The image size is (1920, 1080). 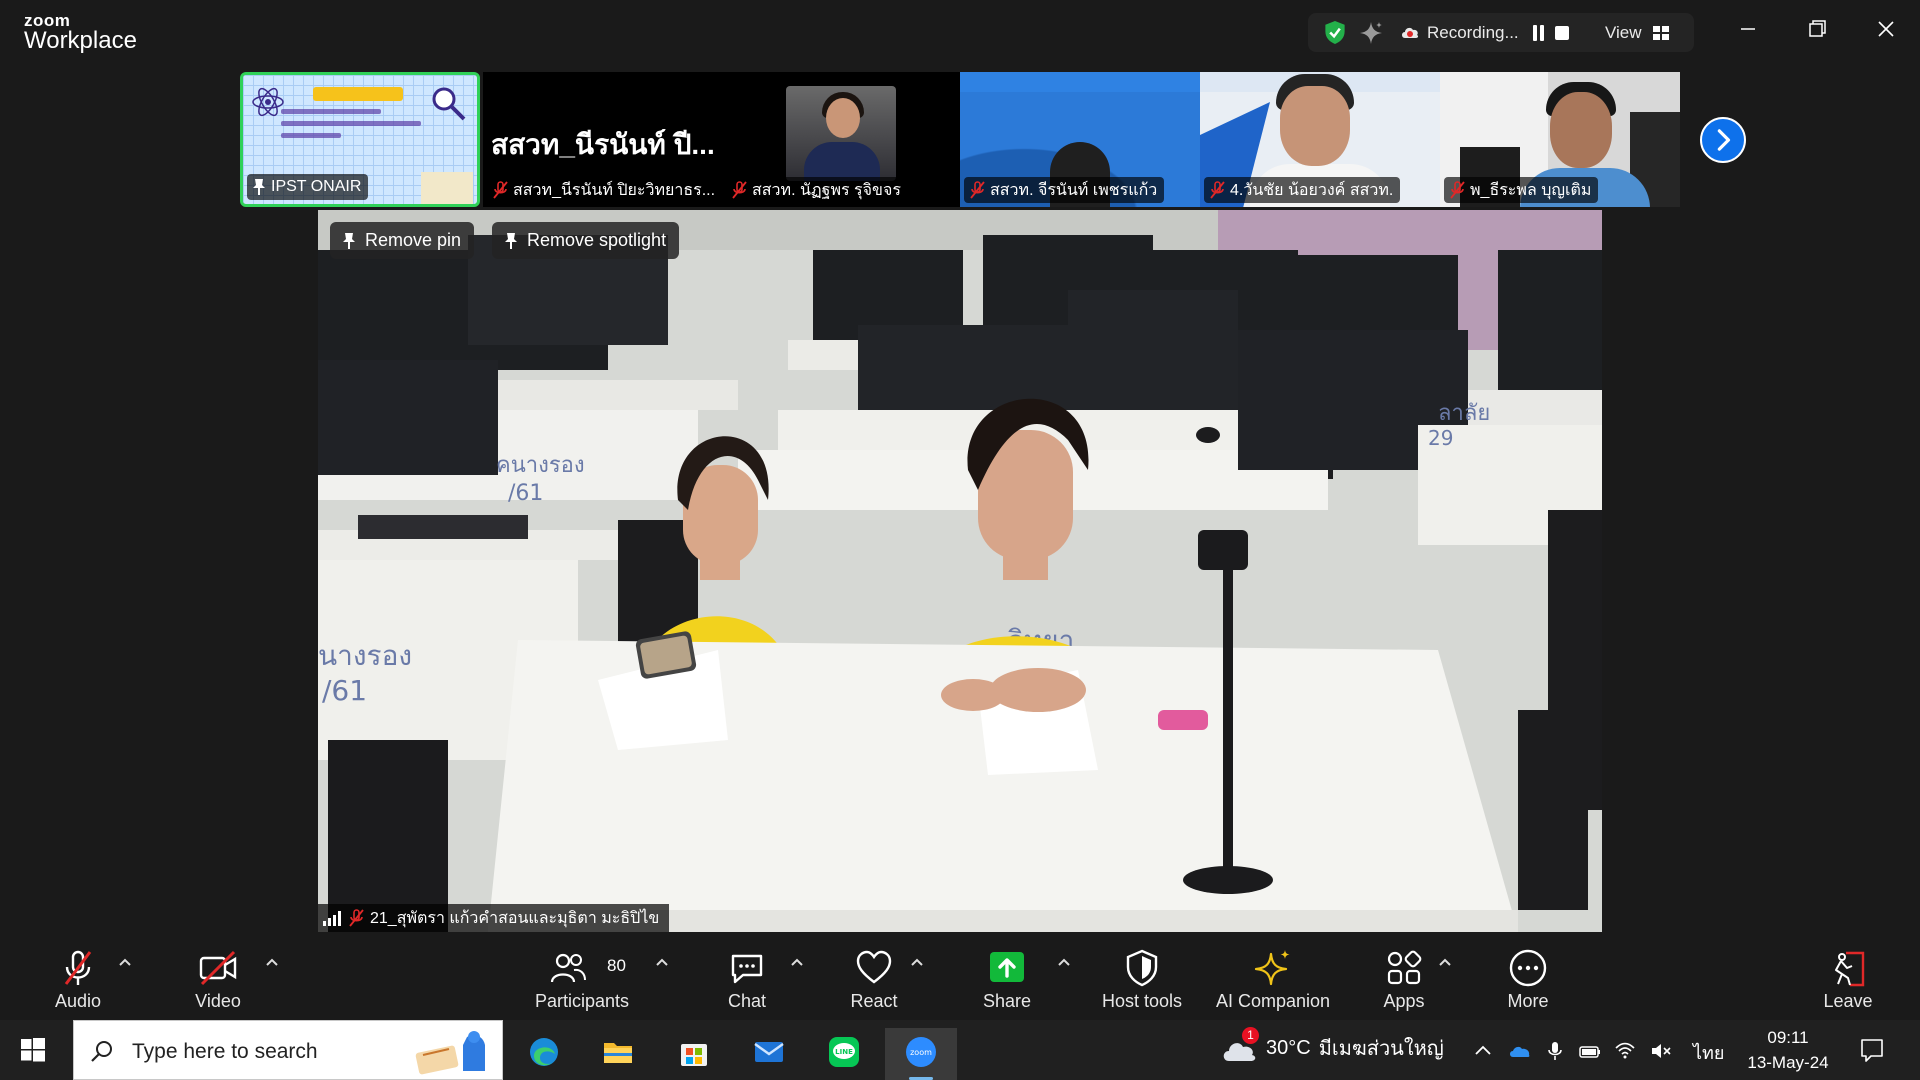 I want to click on zoom-app-icon: zoom, so click(x=921, y=1052).